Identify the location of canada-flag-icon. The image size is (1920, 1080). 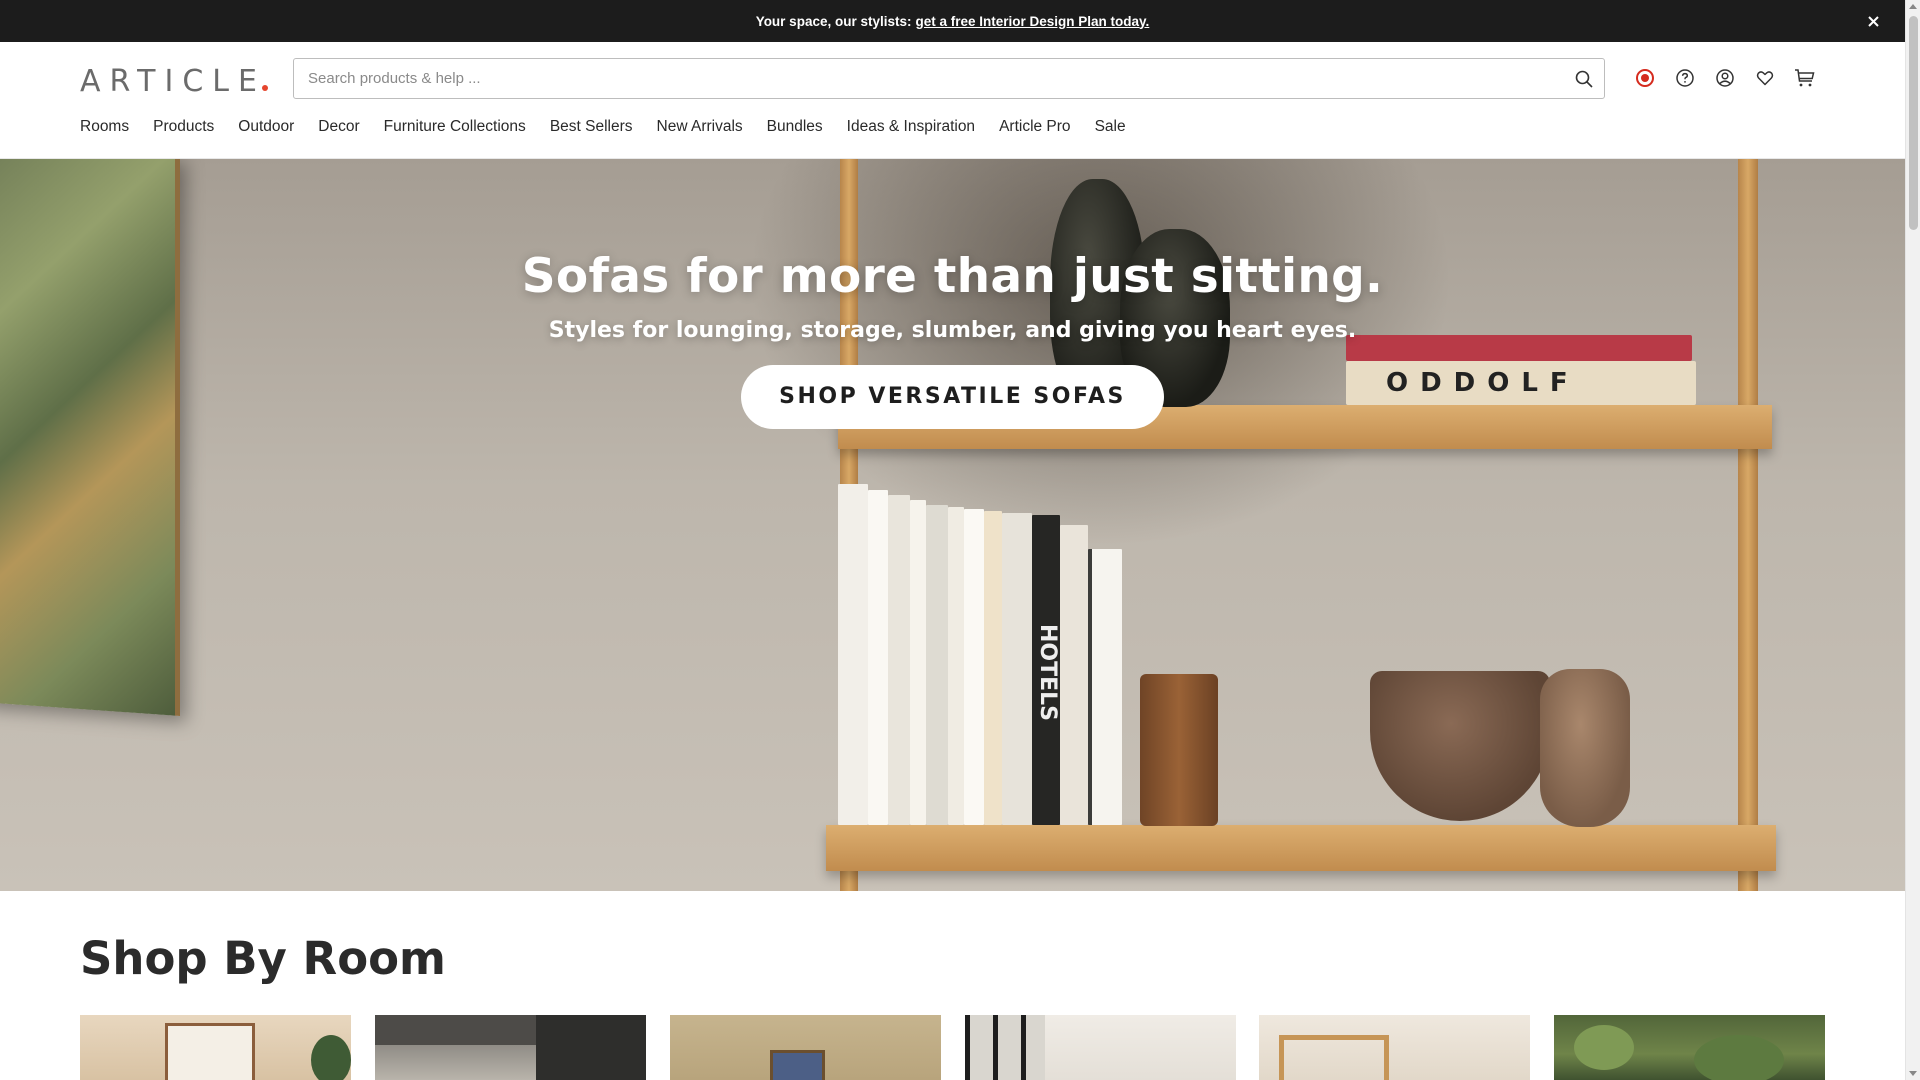
(1645, 78).